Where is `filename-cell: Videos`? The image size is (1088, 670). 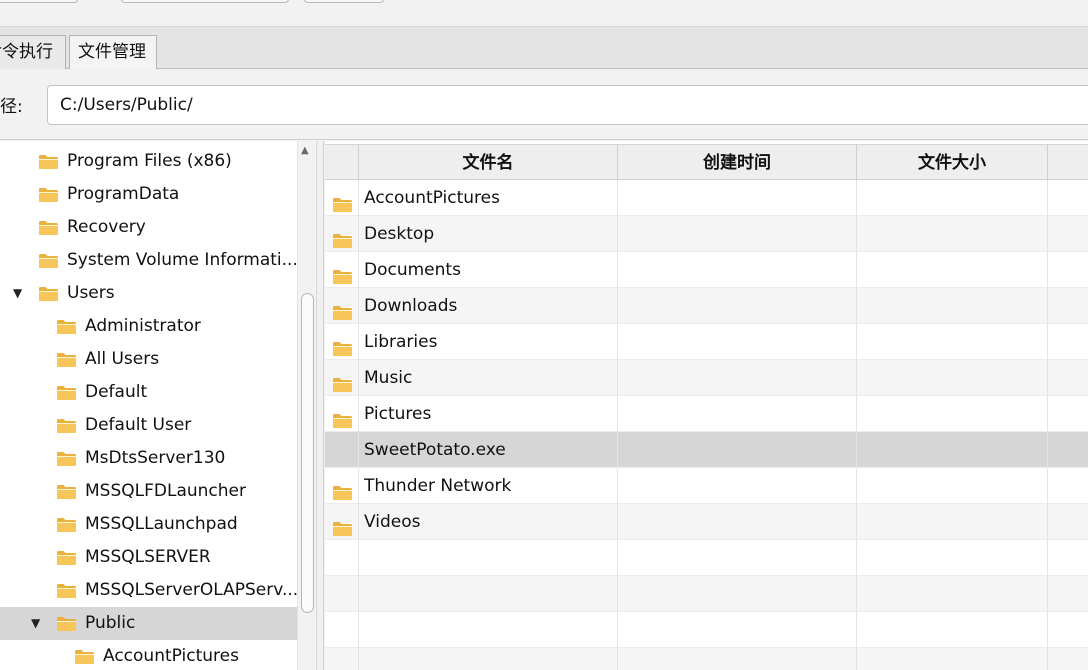
filename-cell: Videos is located at coordinates (471, 522).